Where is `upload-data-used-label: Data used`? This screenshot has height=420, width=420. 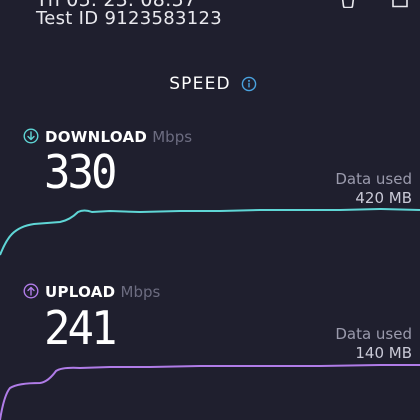 upload-data-used-label: Data used is located at coordinates (373, 334).